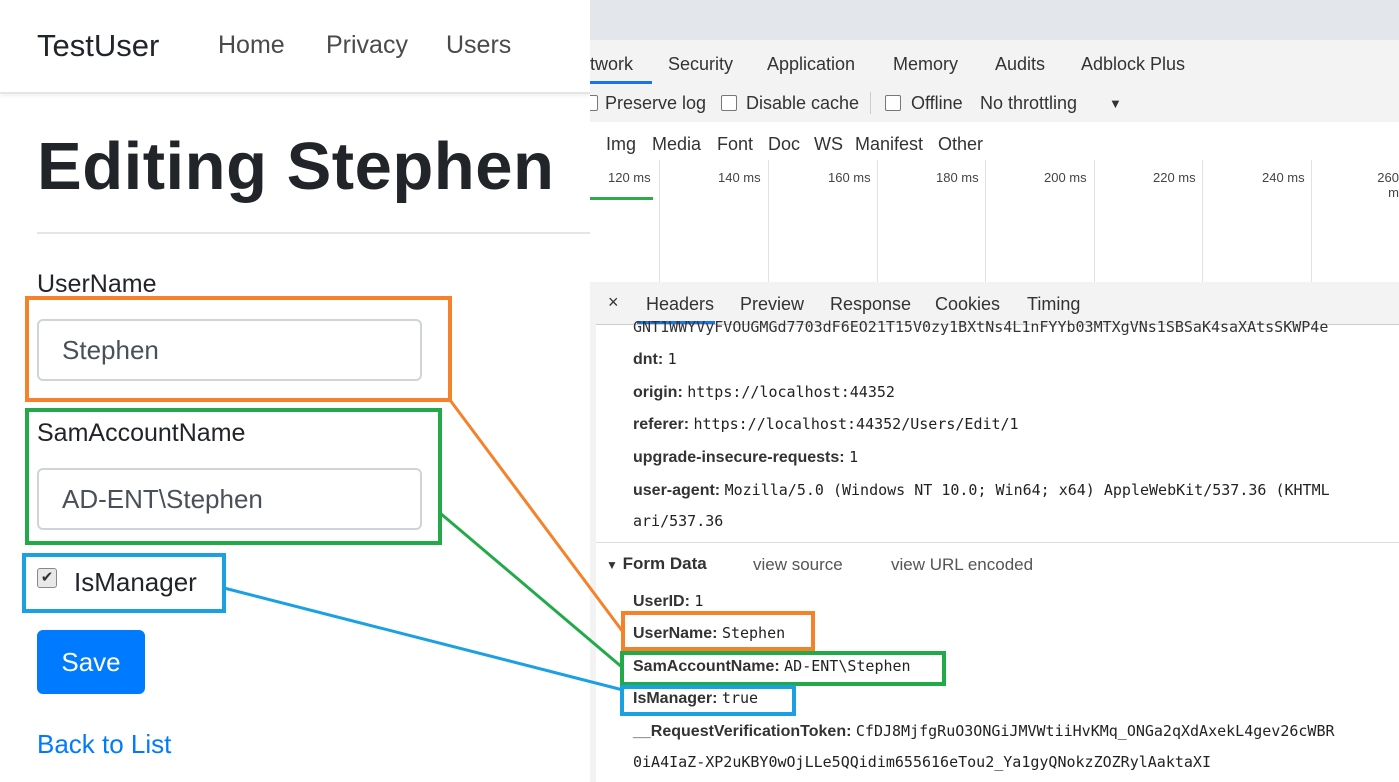  I want to click on timeline-tick: 260 m, so click(1388, 185).